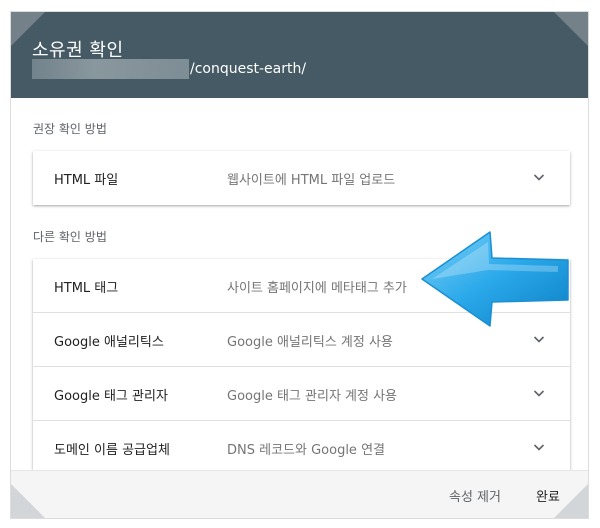 This screenshot has width=600, height=528. I want to click on method-name: Google 태그 관리자, so click(111, 396).